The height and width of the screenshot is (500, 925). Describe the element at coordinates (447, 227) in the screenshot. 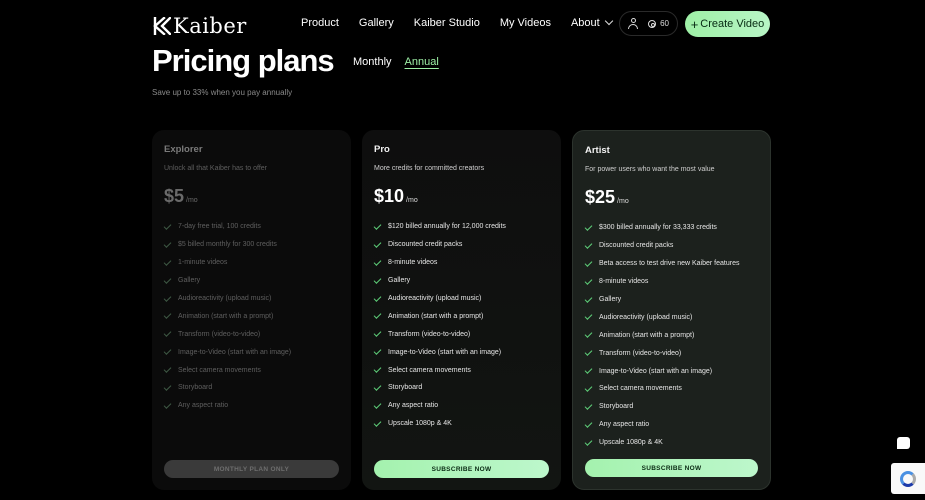

I see `feature-text: $120 billed annually for 12,000 credits` at that location.